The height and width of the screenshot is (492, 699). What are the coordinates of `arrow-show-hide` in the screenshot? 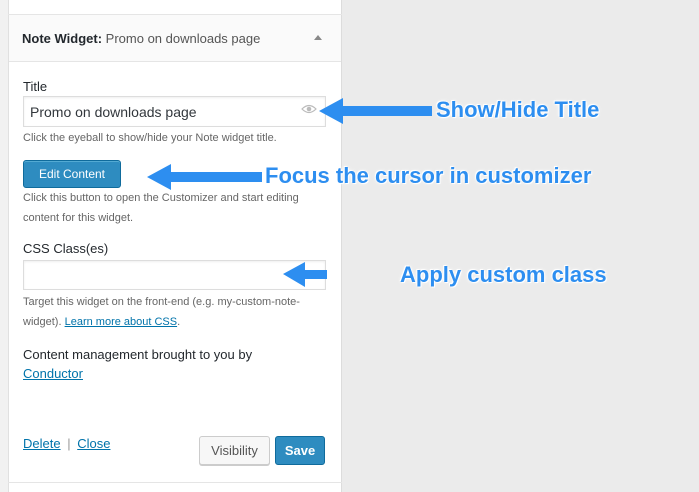 It's located at (375, 111).